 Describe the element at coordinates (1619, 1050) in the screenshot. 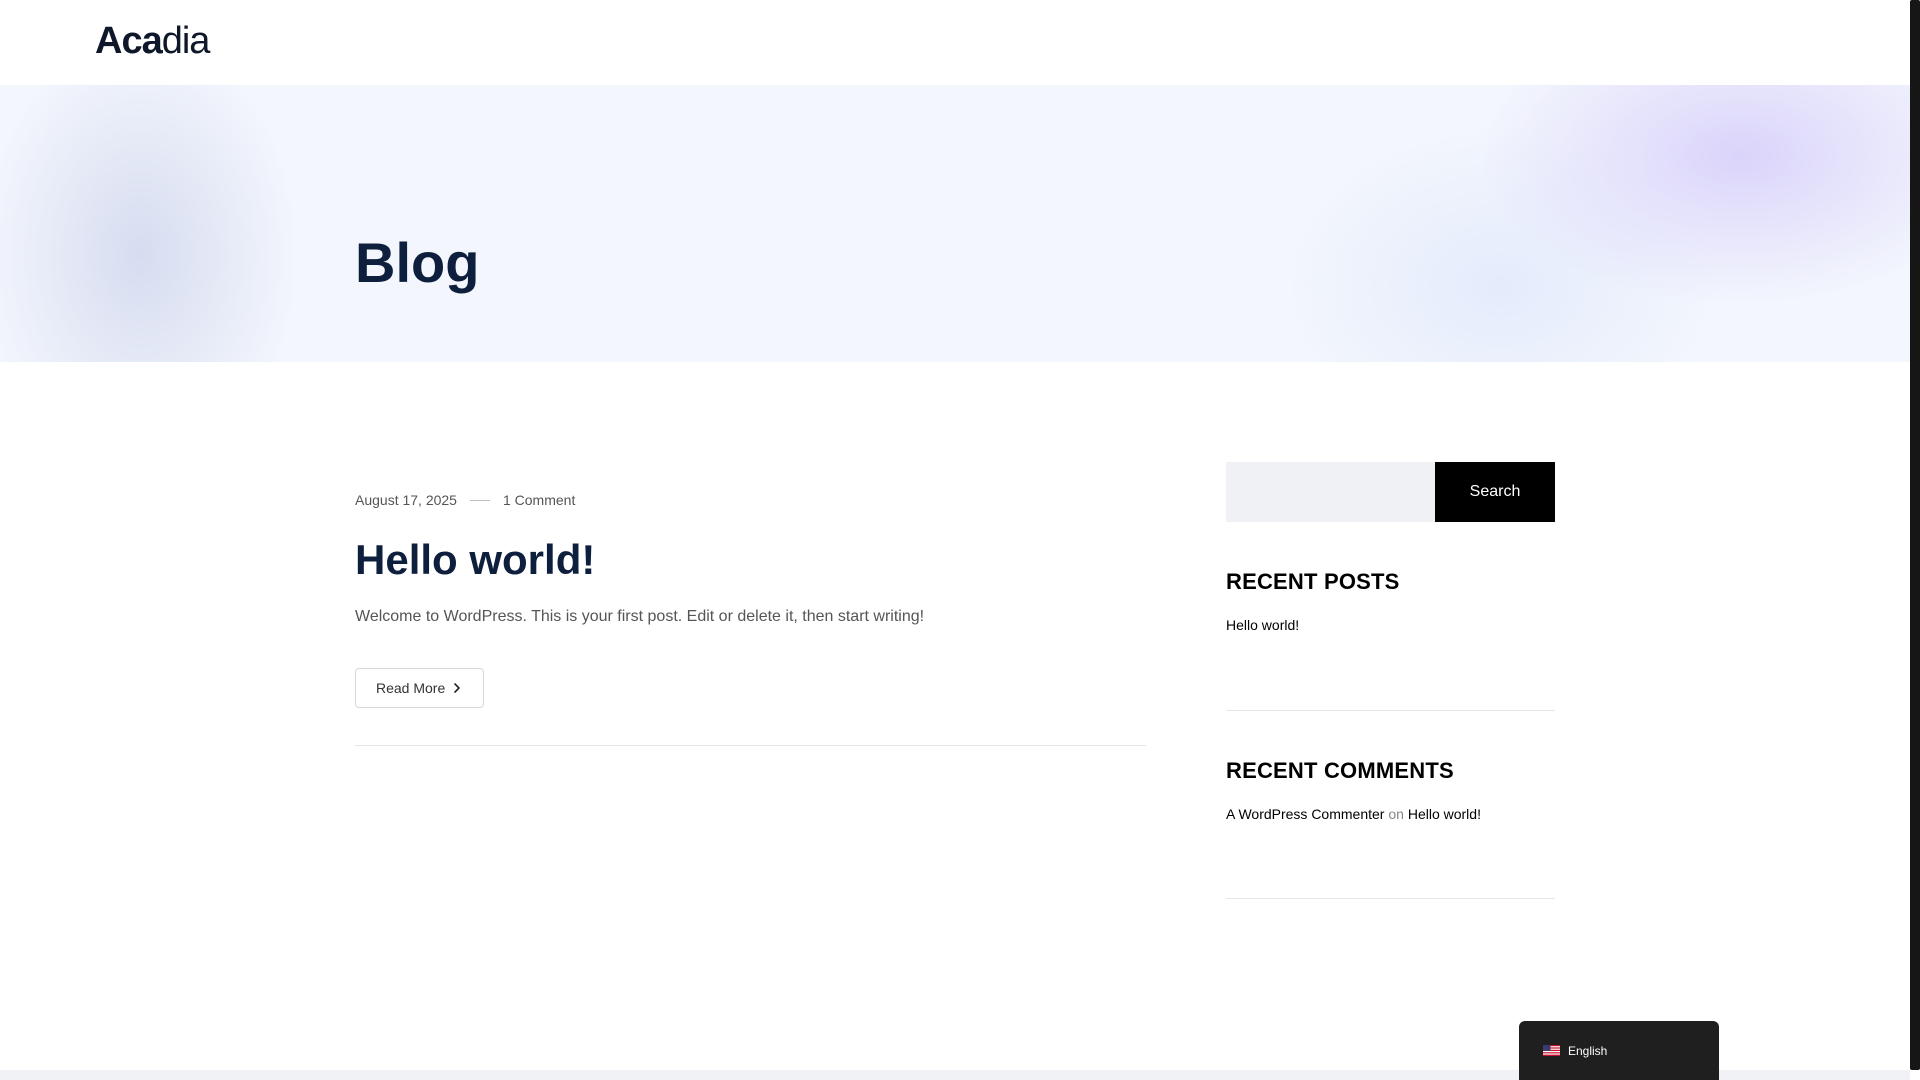

I see `language-switcher: English` at that location.